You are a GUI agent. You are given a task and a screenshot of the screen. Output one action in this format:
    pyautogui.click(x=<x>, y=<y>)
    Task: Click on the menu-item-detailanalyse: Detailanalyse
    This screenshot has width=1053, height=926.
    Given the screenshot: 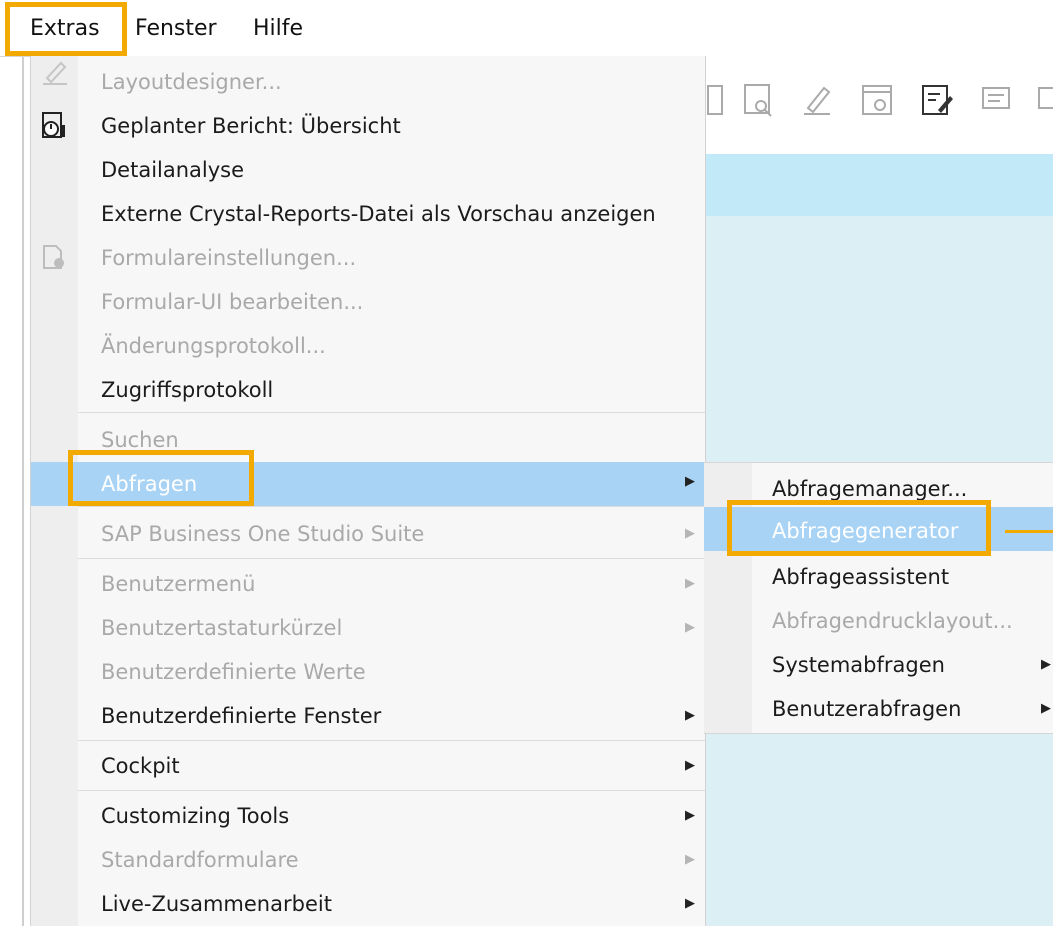 What is the action you would take?
    pyautogui.click(x=172, y=170)
    